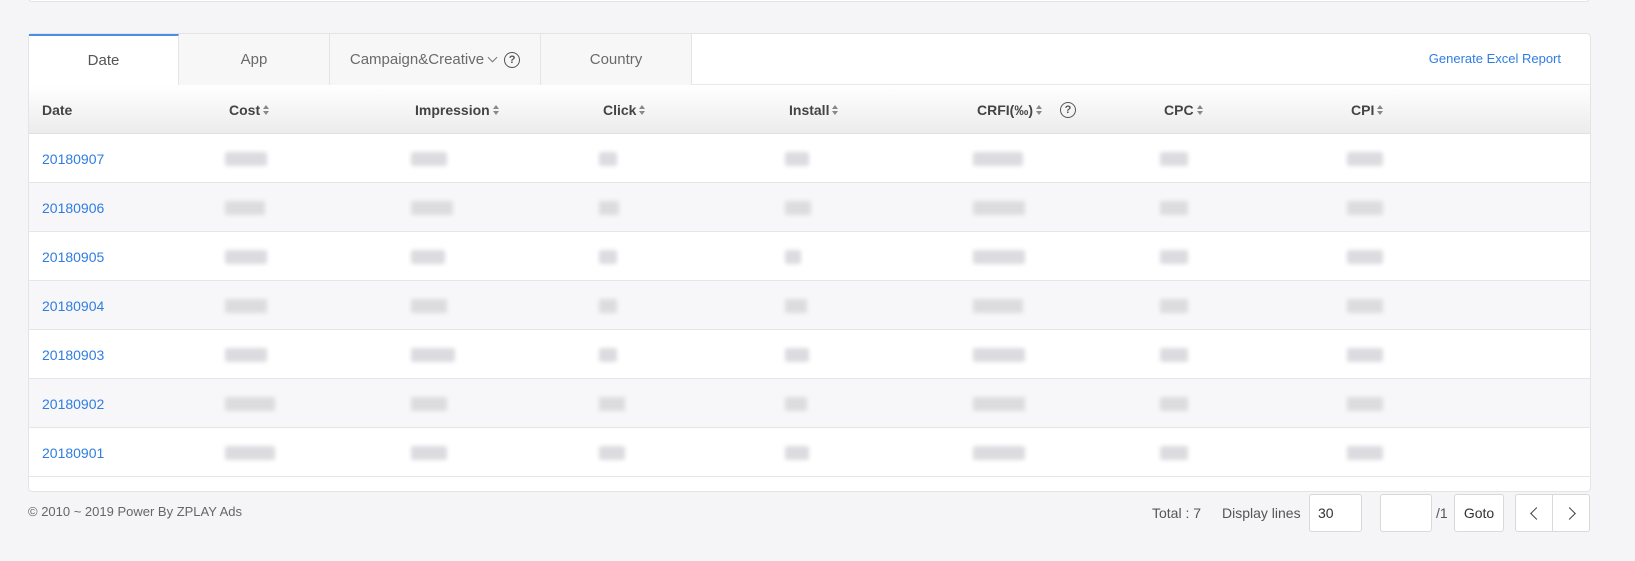 The width and height of the screenshot is (1635, 561). I want to click on col-click-header: Click, so click(624, 109).